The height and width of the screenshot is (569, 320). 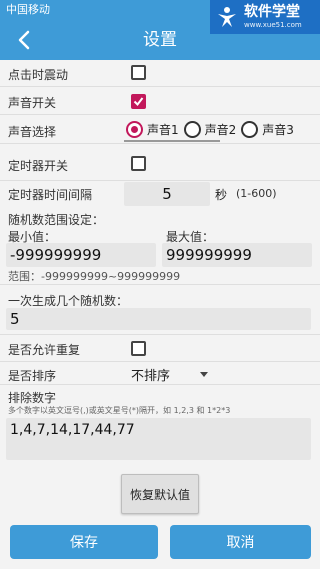 What do you see at coordinates (158, 319) in the screenshot?
I see `count-input: 5` at bounding box center [158, 319].